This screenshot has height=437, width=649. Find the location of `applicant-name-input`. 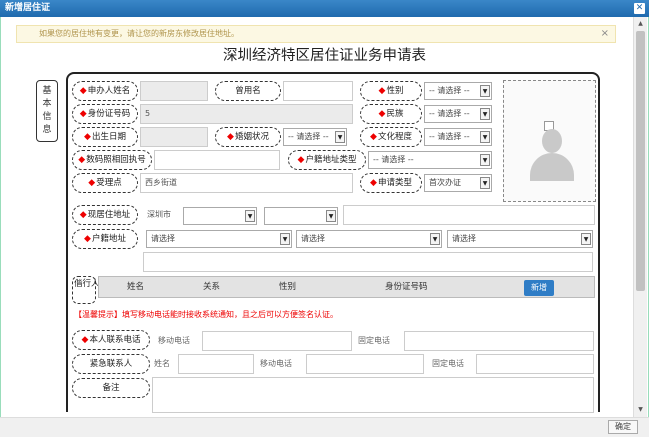

applicant-name-input is located at coordinates (174, 91).